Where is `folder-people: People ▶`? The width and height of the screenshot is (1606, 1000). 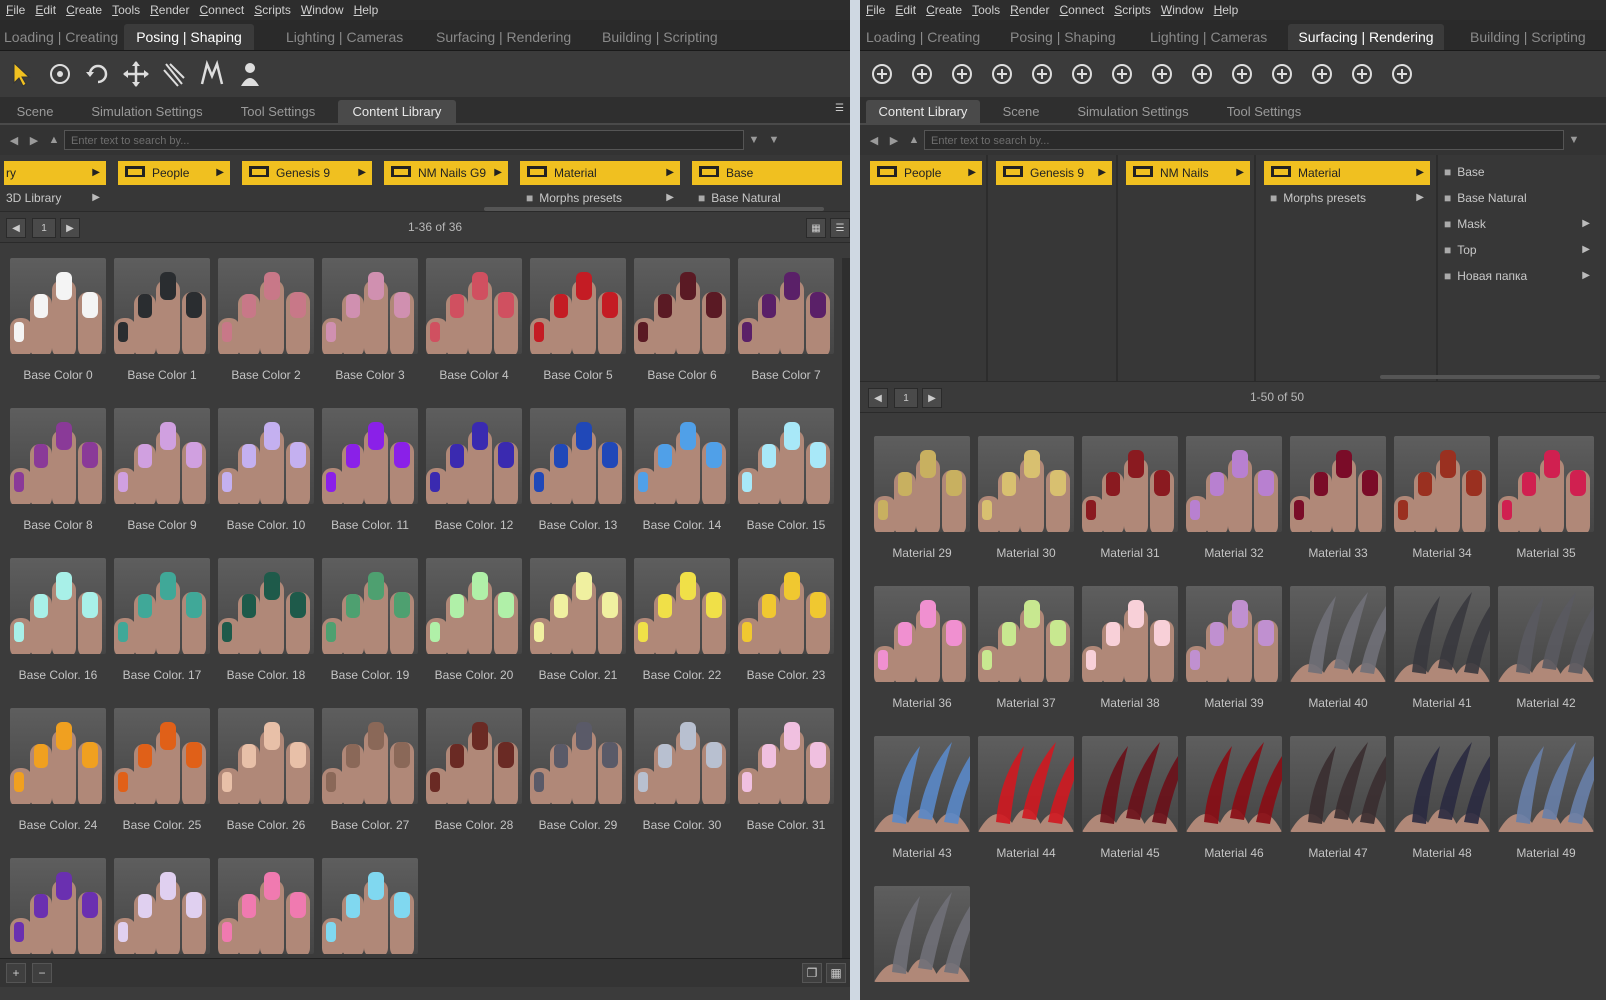
folder-people: People ▶ is located at coordinates (174, 173).